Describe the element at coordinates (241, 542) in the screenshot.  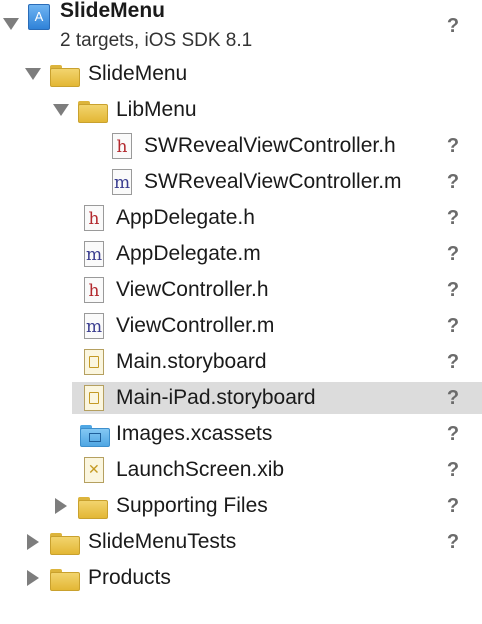
I see `tree-row-slidemenutests: SlideMenuTests ?` at that location.